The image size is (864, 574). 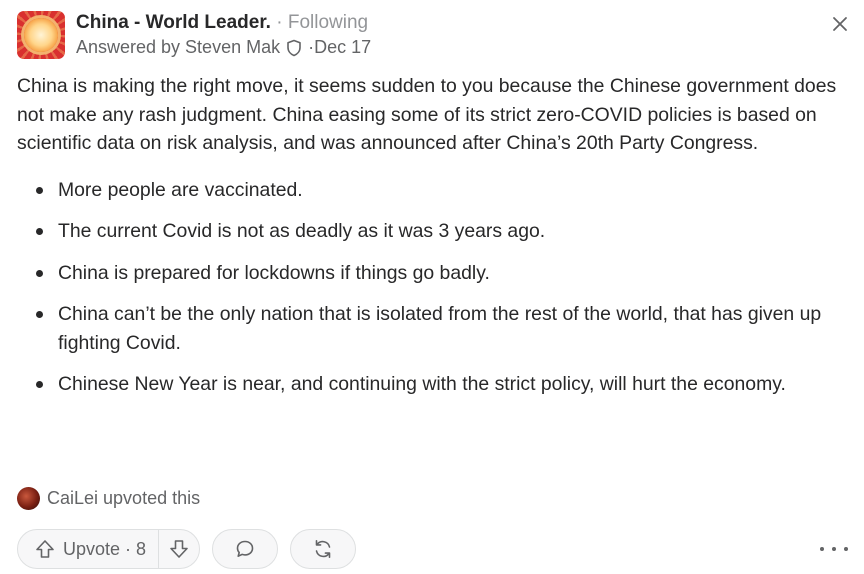 I want to click on comment-icon, so click(x=245, y=548).